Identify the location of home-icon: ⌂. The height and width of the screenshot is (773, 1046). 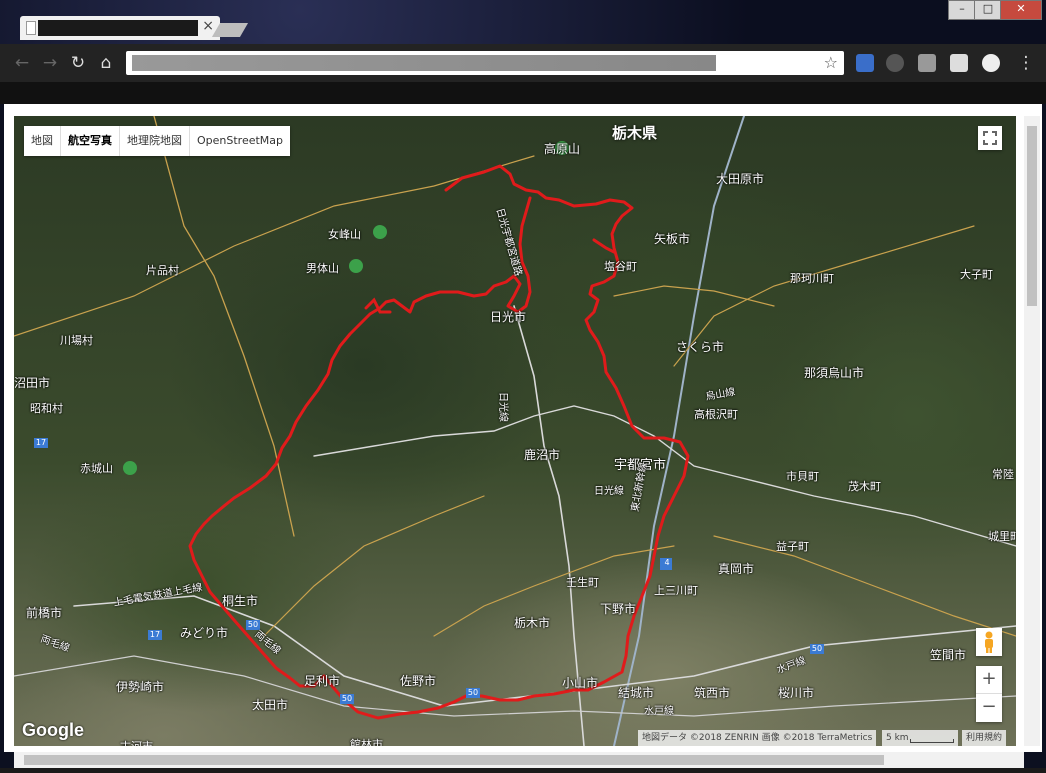
(106, 63).